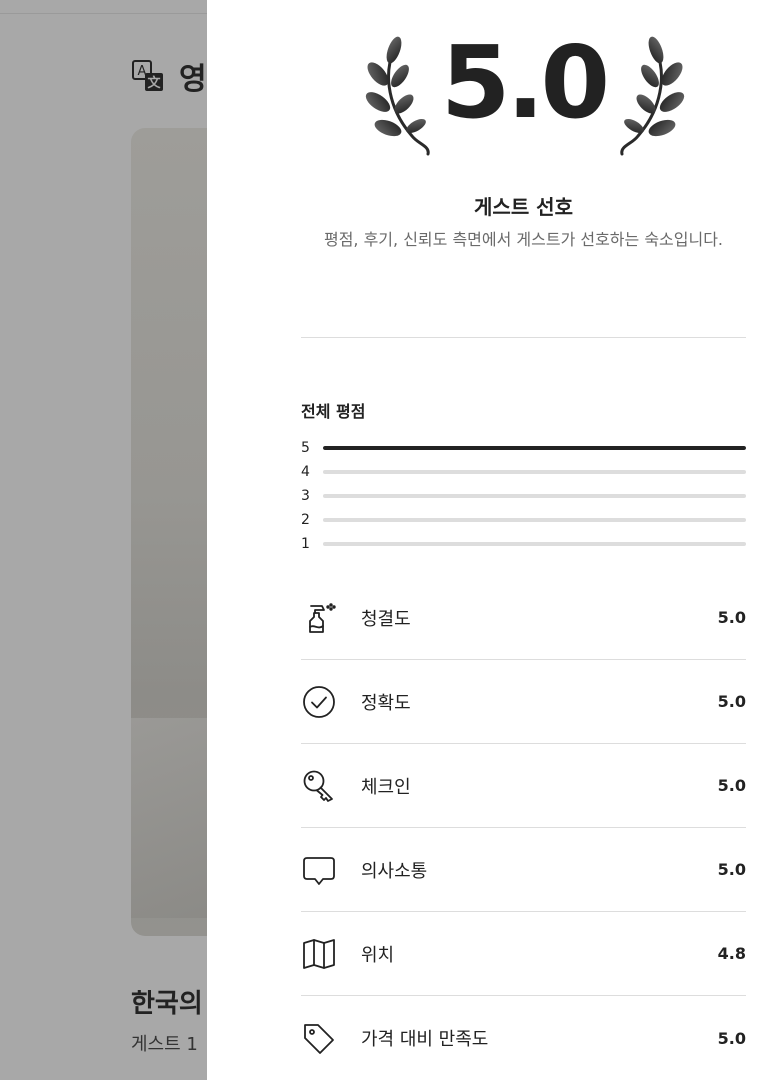 The height and width of the screenshot is (1080, 771). Describe the element at coordinates (164, 1044) in the screenshot. I see `listing-subtitle: 게스트 1` at that location.